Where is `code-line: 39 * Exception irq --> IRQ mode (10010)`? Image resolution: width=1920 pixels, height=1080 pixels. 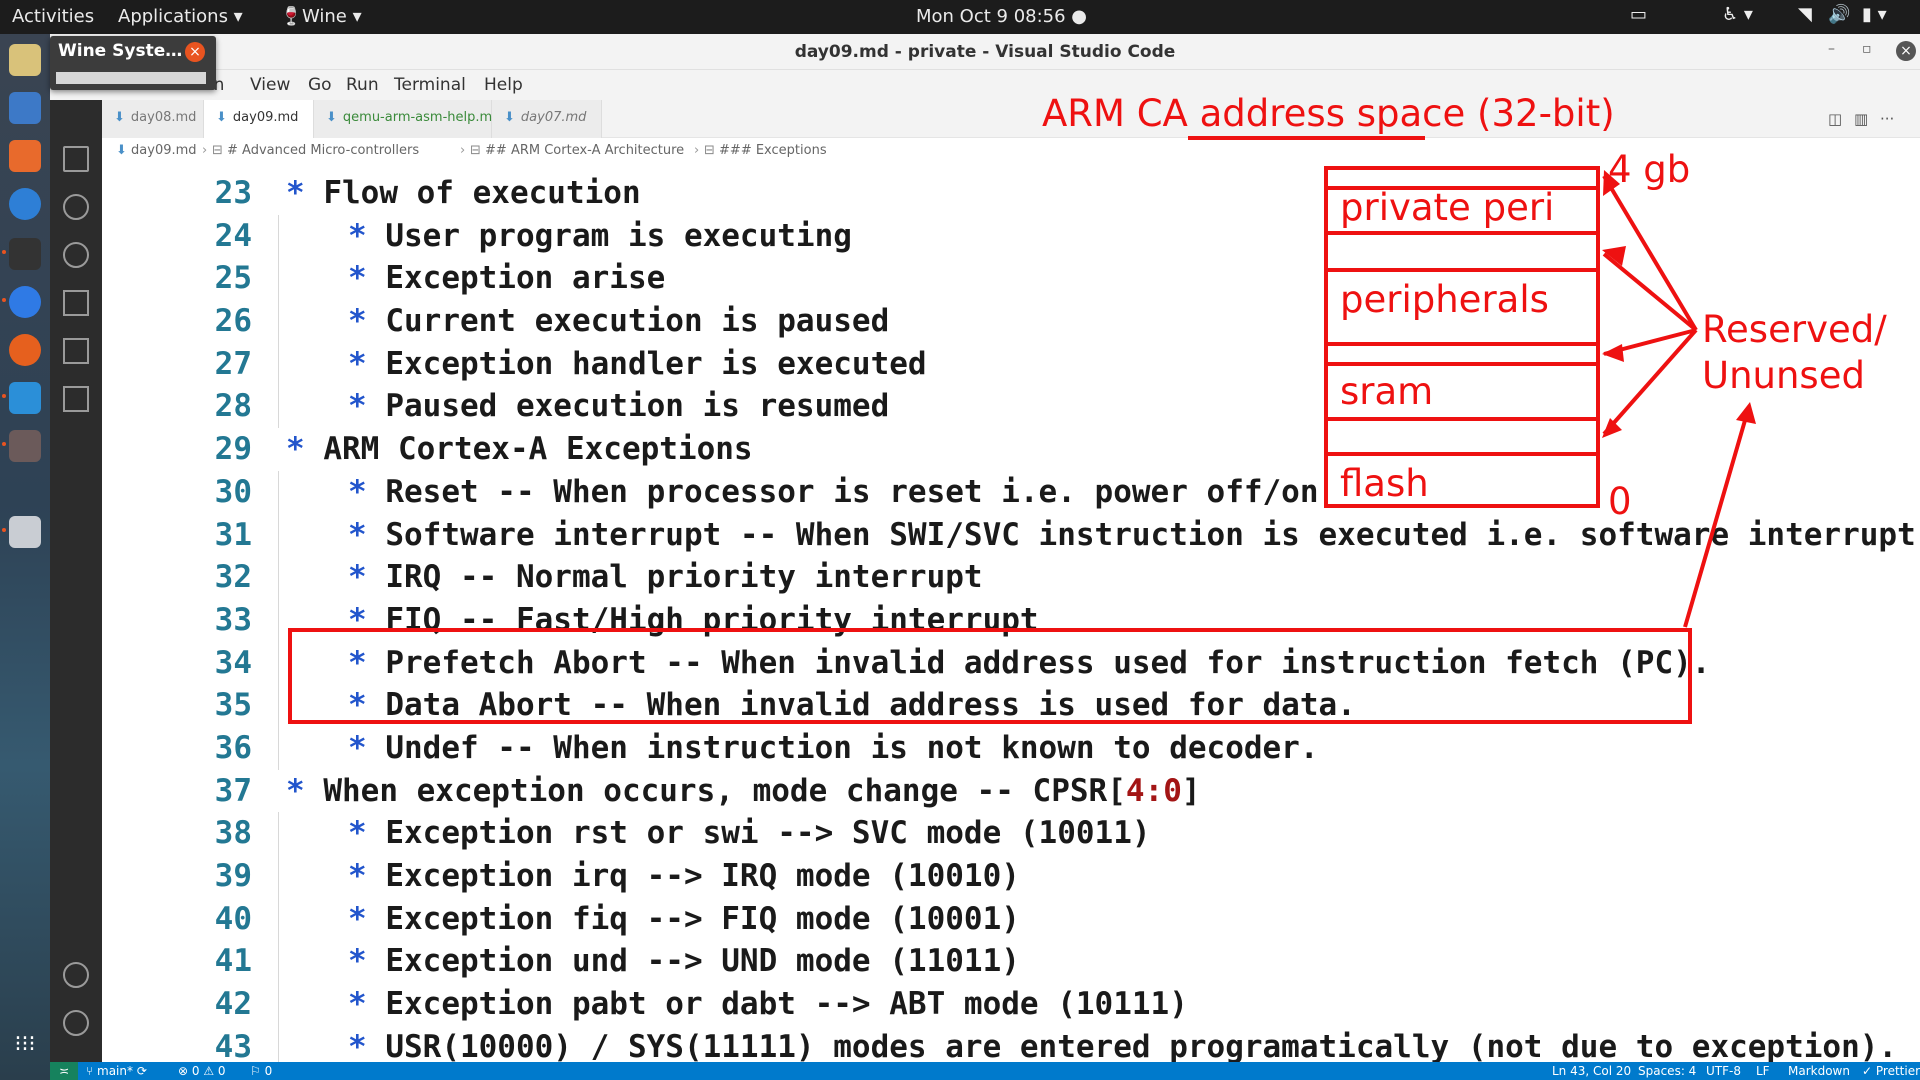 code-line: 39 * Exception irq --> IRQ mode (10010) is located at coordinates (1011, 876).